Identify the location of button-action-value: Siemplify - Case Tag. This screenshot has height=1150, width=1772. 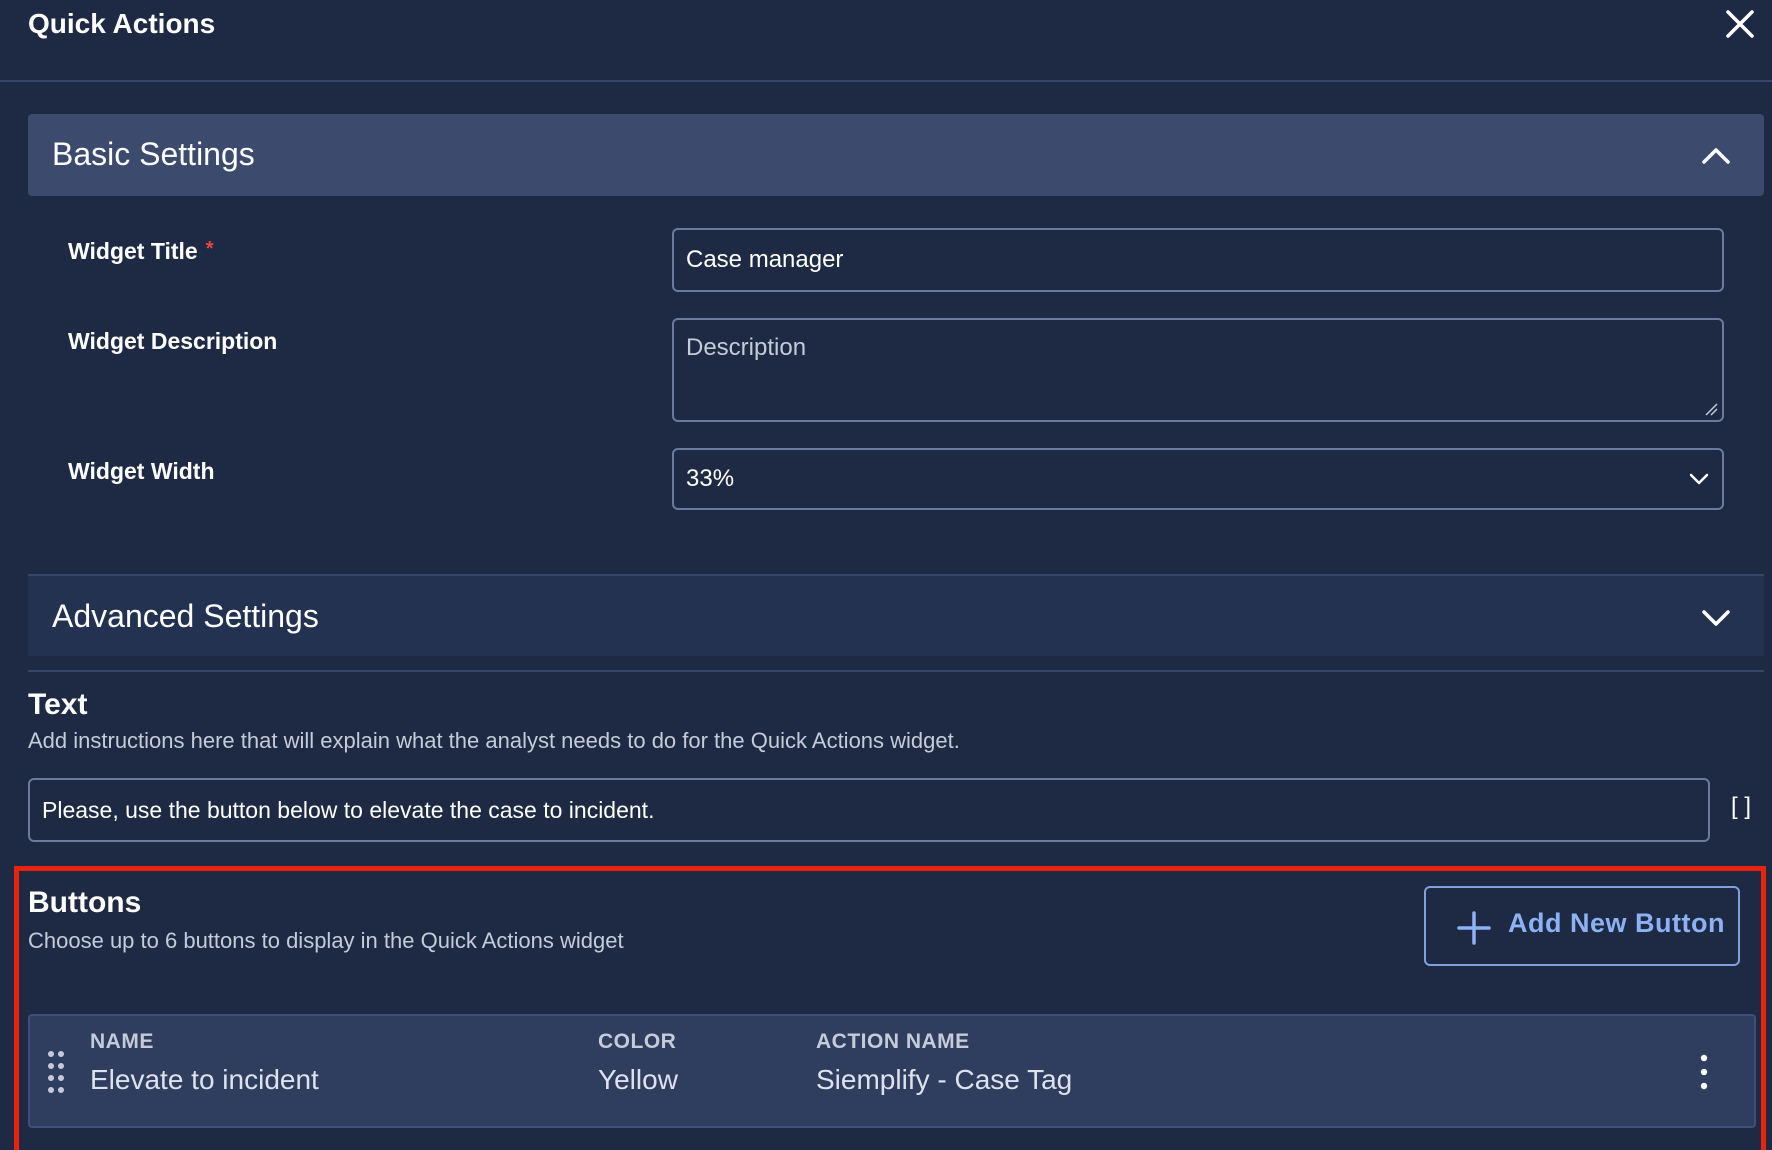
(944, 1079).